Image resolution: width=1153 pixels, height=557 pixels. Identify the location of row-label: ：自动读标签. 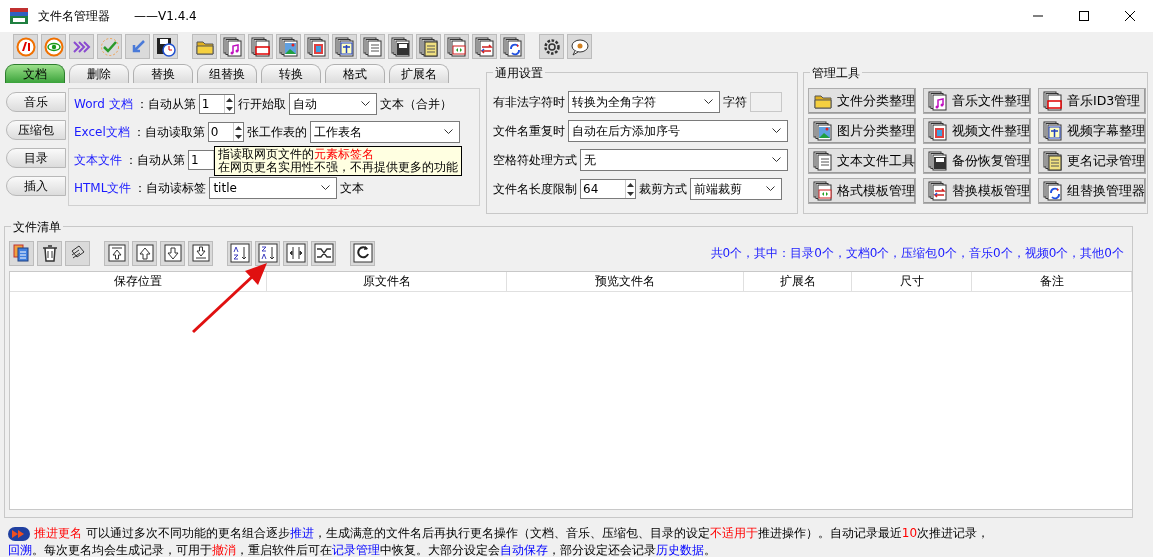
(170, 188).